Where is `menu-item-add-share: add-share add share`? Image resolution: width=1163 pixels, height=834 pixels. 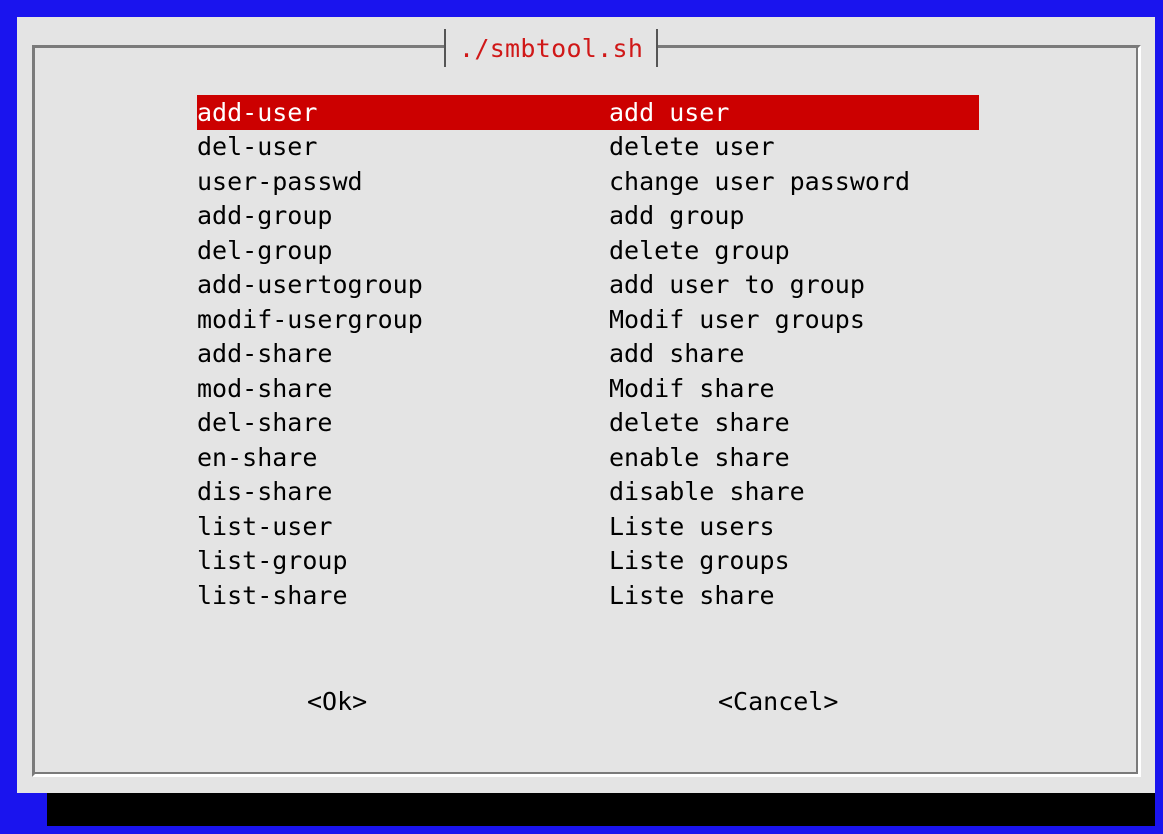 menu-item-add-share: add-share add share is located at coordinates (588, 354).